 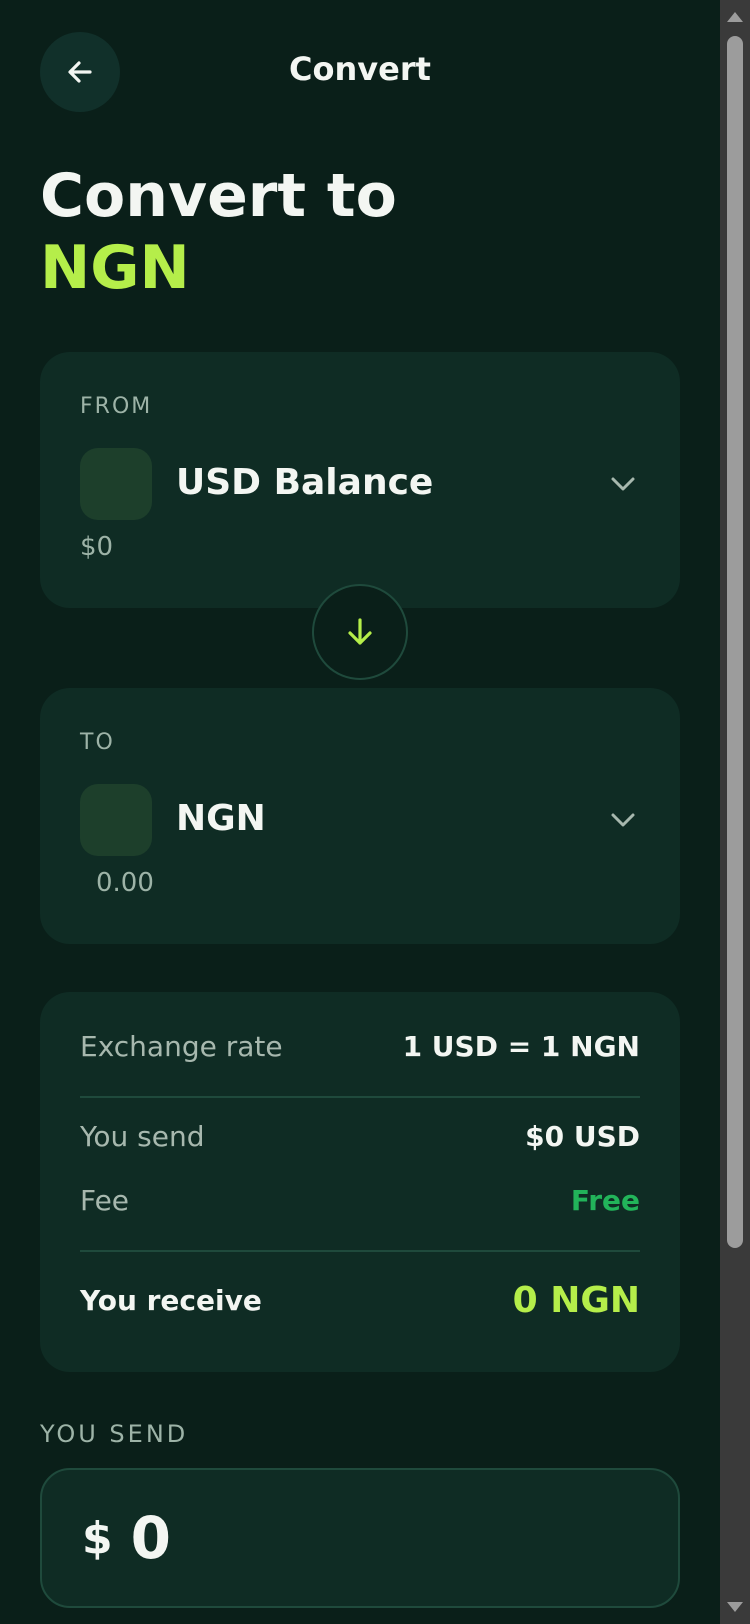 I want to click on exchange-rate-value: 1 USD = 1 NGN, so click(x=521, y=1046).